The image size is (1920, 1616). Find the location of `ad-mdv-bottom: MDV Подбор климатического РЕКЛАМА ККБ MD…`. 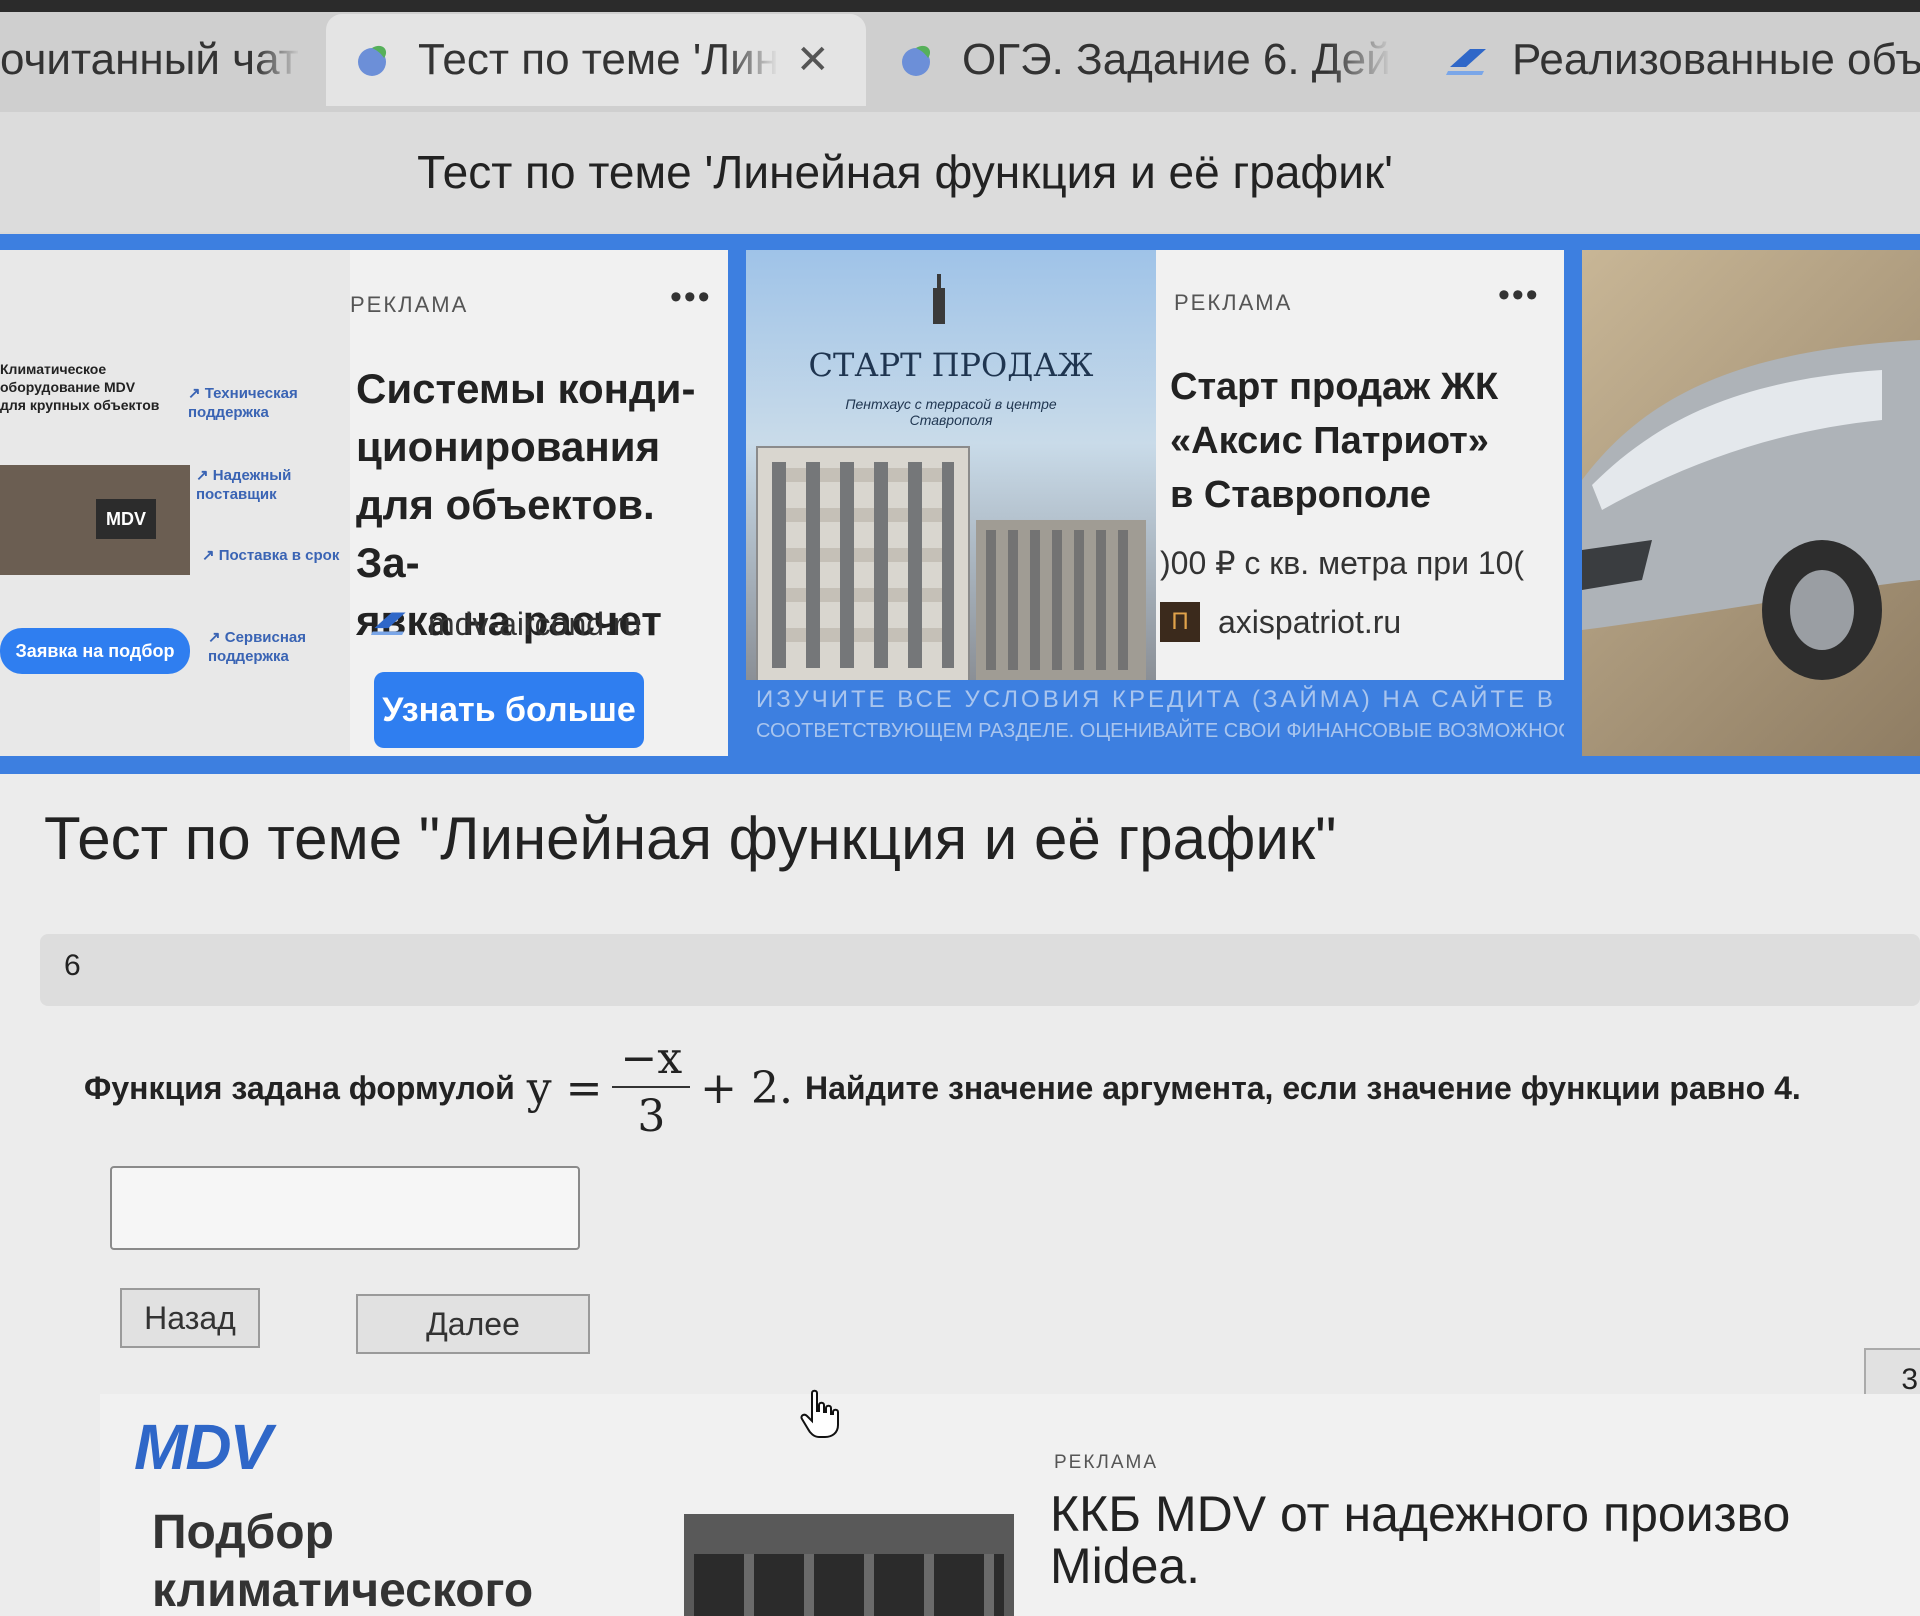

ad-mdv-bottom: MDV Подбор климатического РЕКЛАМА ККБ MD… is located at coordinates (1010, 1505).